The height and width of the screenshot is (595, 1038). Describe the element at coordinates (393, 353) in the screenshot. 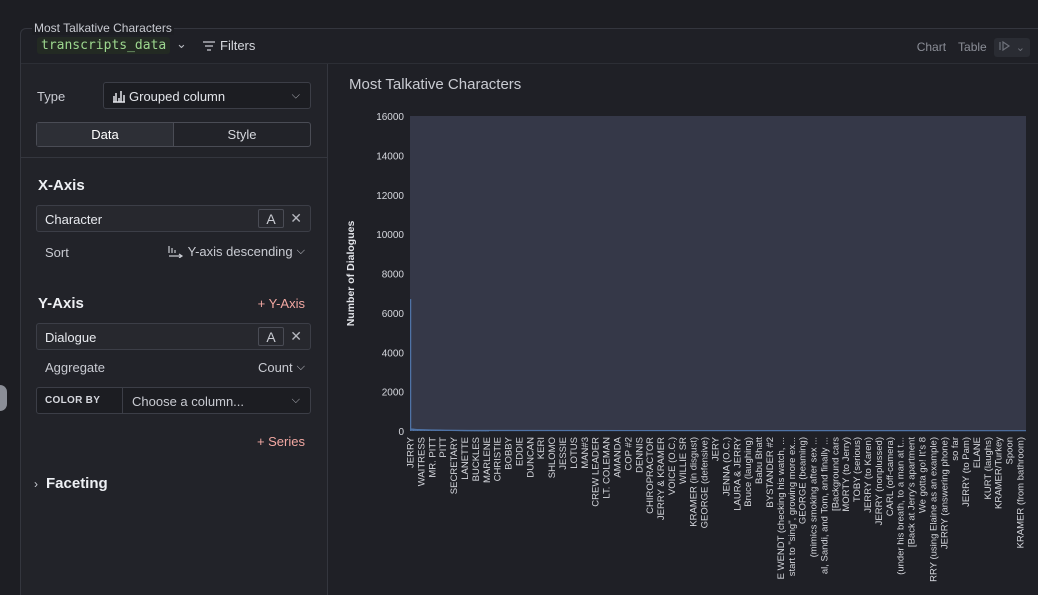

I see `y-tick-label: 4000` at that location.